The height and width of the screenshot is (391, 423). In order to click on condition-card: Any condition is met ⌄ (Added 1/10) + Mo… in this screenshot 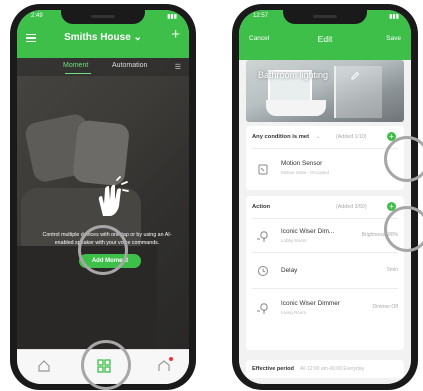, I will do `click(325, 158)`.